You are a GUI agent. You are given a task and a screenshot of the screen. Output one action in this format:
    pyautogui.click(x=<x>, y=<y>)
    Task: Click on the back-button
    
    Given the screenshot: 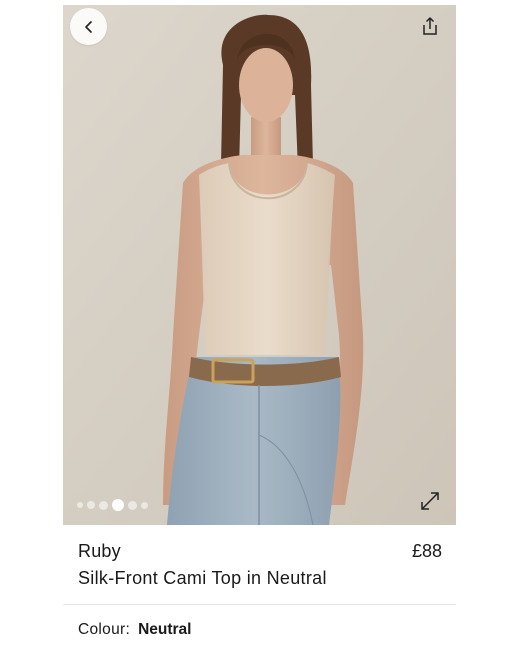 What is the action you would take?
    pyautogui.click(x=88, y=26)
    